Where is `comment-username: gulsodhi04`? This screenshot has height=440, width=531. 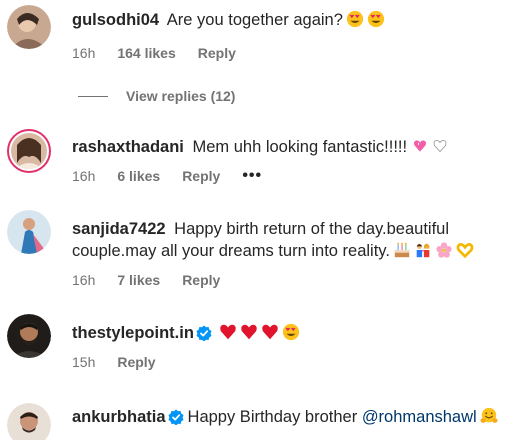
comment-username: gulsodhi04 is located at coordinates (115, 20).